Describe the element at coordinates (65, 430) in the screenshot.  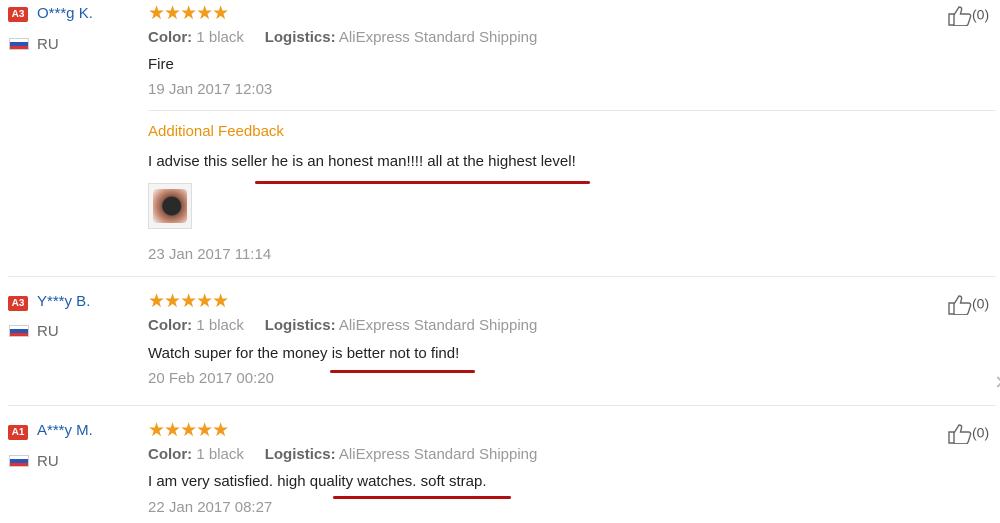
I see `buyer-name-link: A***y M.` at that location.